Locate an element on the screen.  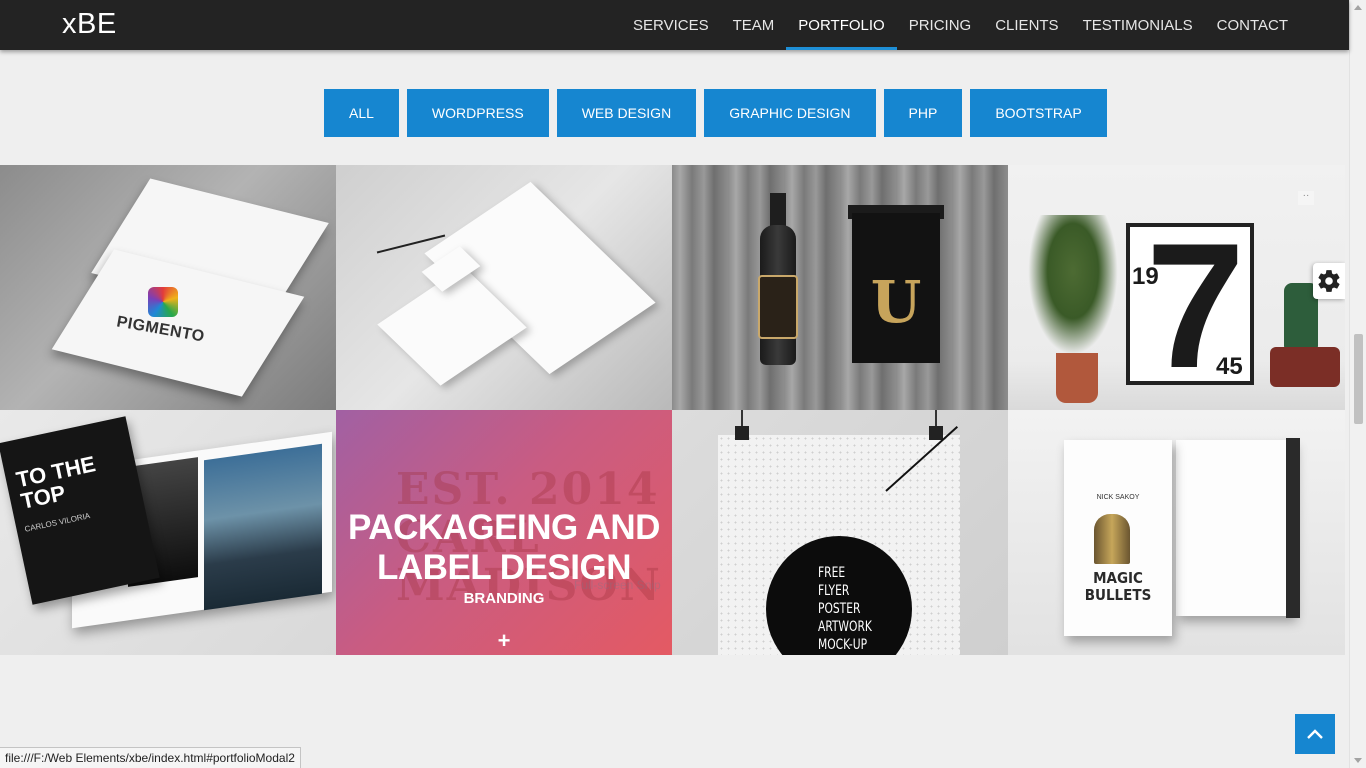
nav-item-contact: CONTACT is located at coordinates (1252, 25).